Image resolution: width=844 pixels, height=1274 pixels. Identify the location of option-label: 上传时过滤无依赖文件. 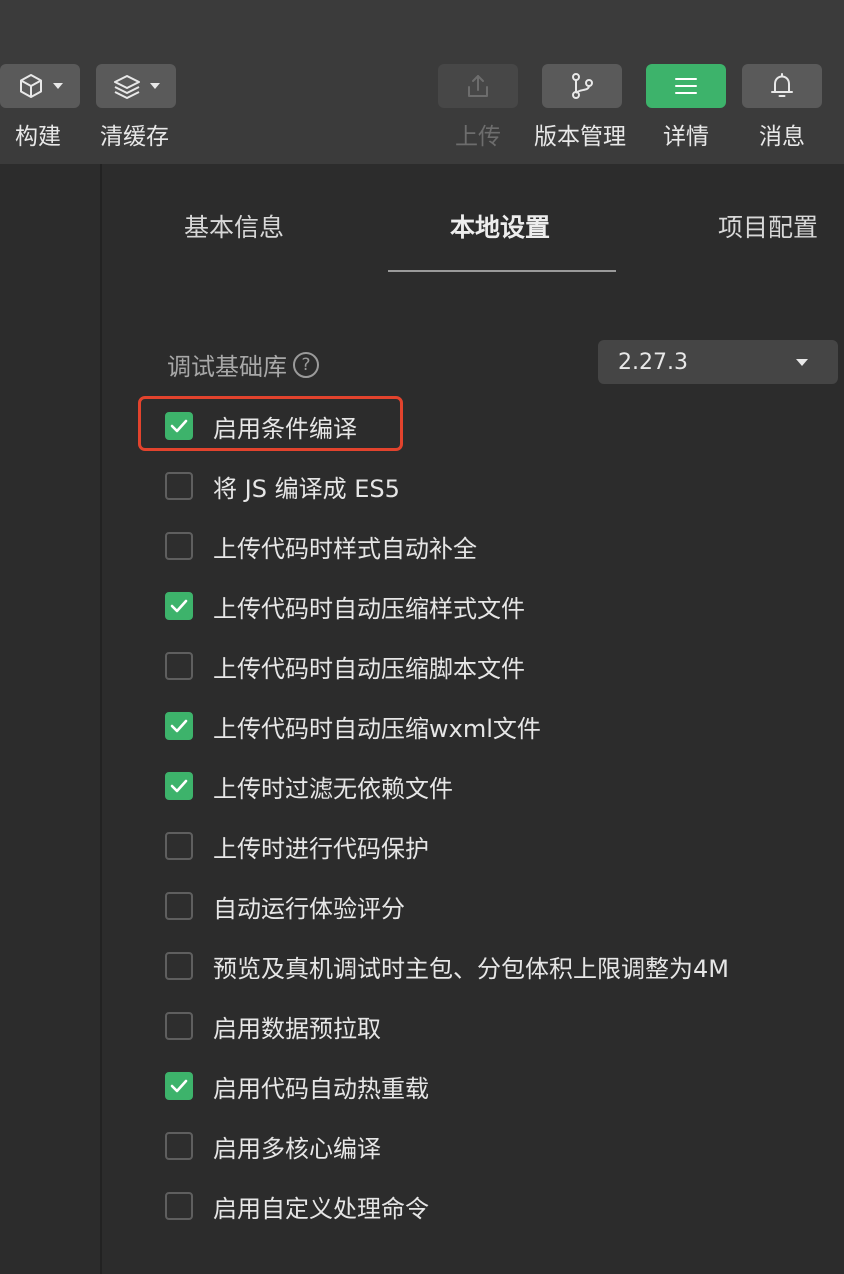
(333, 788).